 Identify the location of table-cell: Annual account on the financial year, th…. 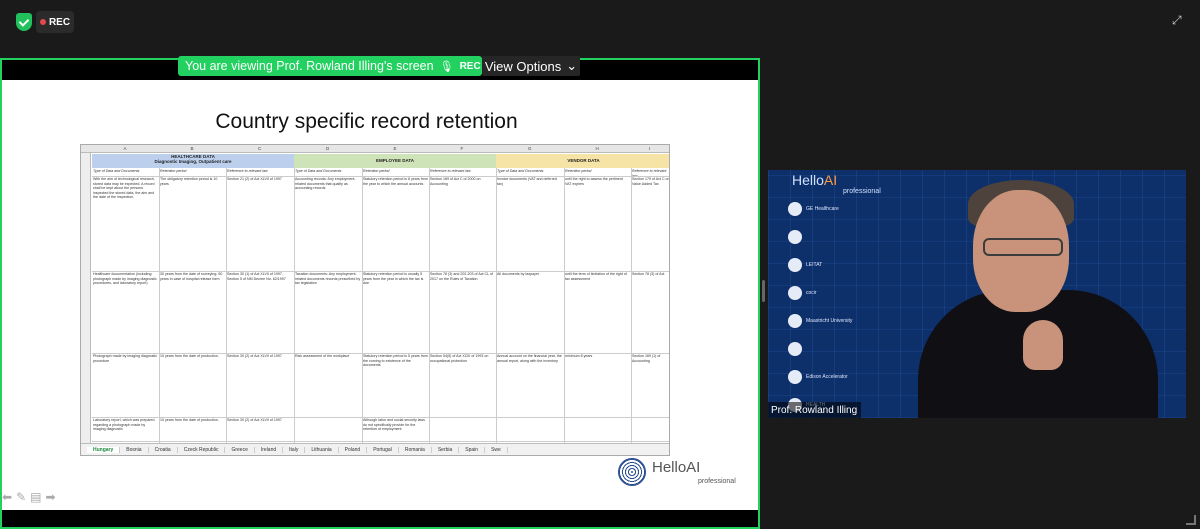
(529, 358).